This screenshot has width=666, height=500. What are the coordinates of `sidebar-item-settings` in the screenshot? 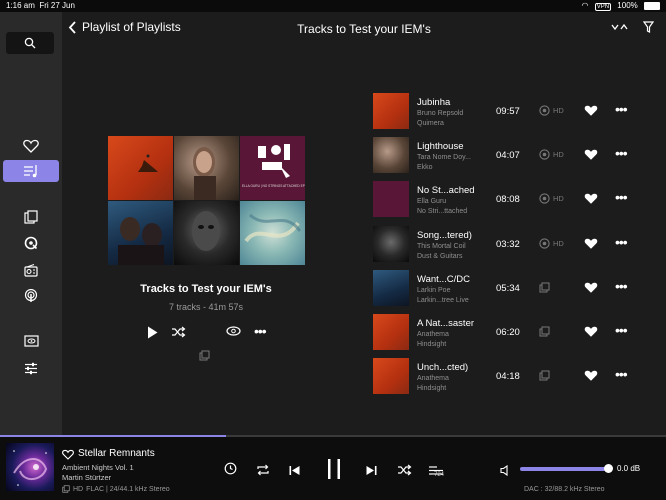 It's located at (31, 368).